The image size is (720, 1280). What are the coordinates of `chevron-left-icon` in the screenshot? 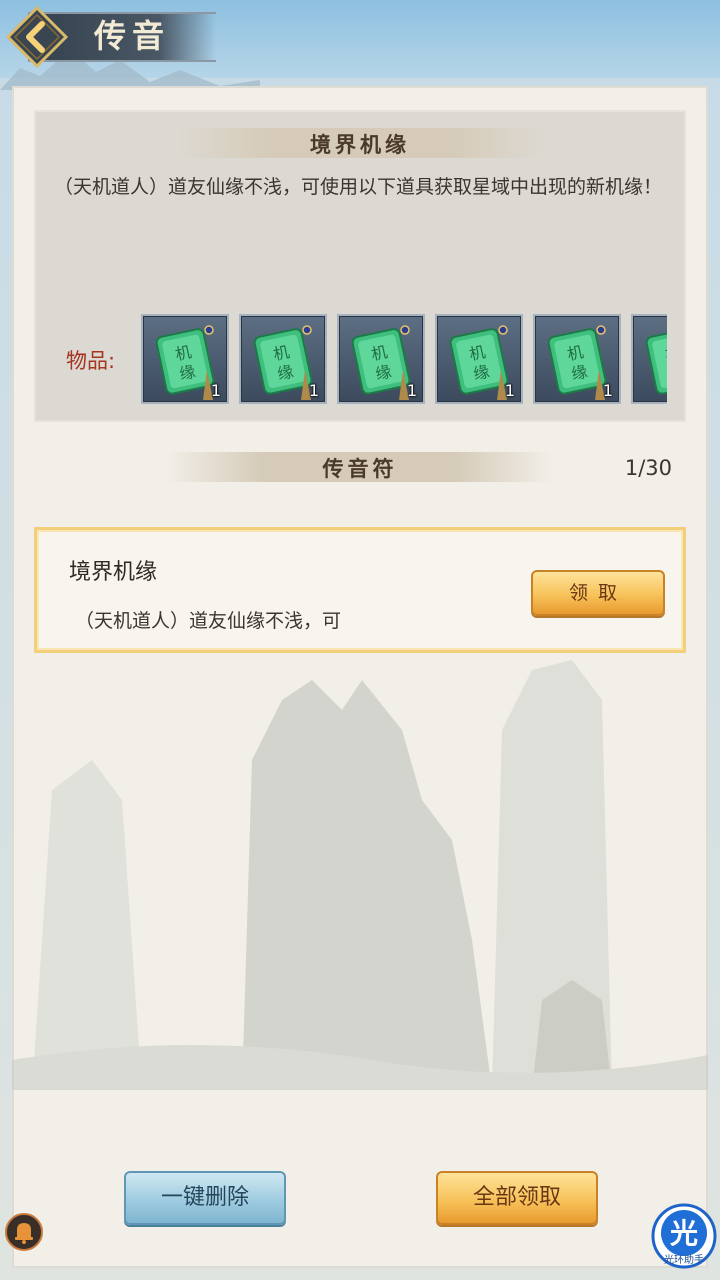 It's located at (37, 37).